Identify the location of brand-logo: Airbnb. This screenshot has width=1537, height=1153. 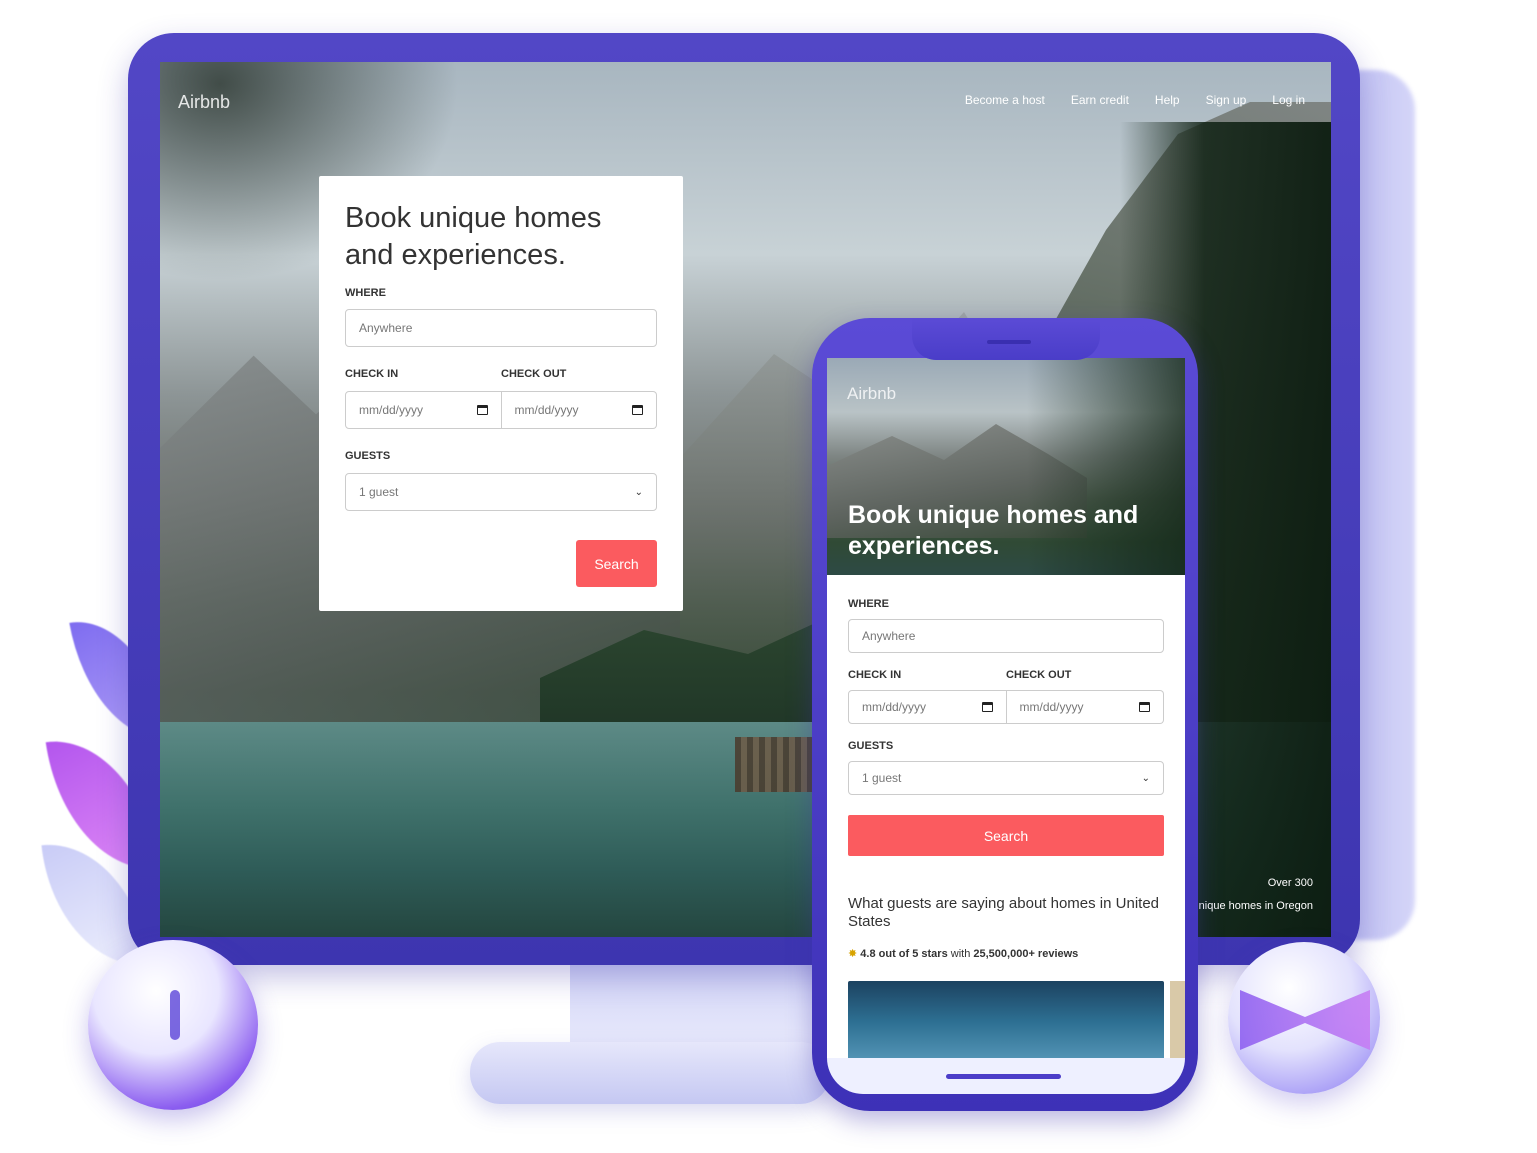
(204, 102).